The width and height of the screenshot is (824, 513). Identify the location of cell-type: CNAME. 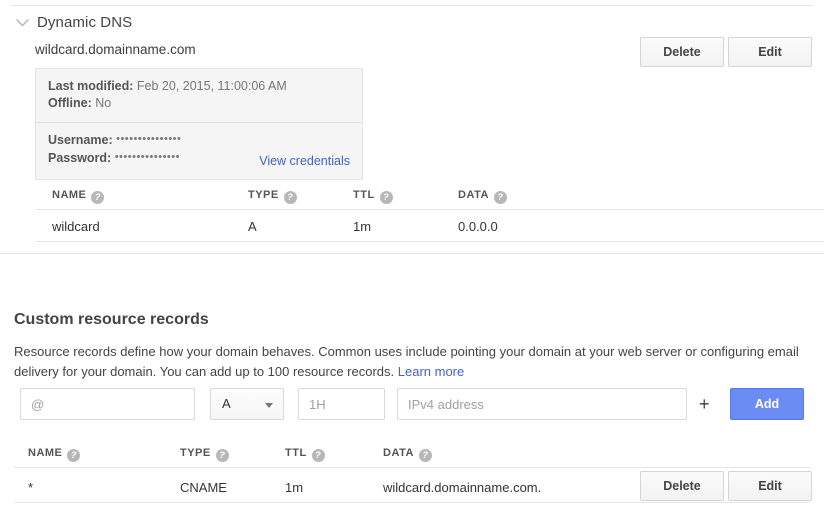
(203, 487).